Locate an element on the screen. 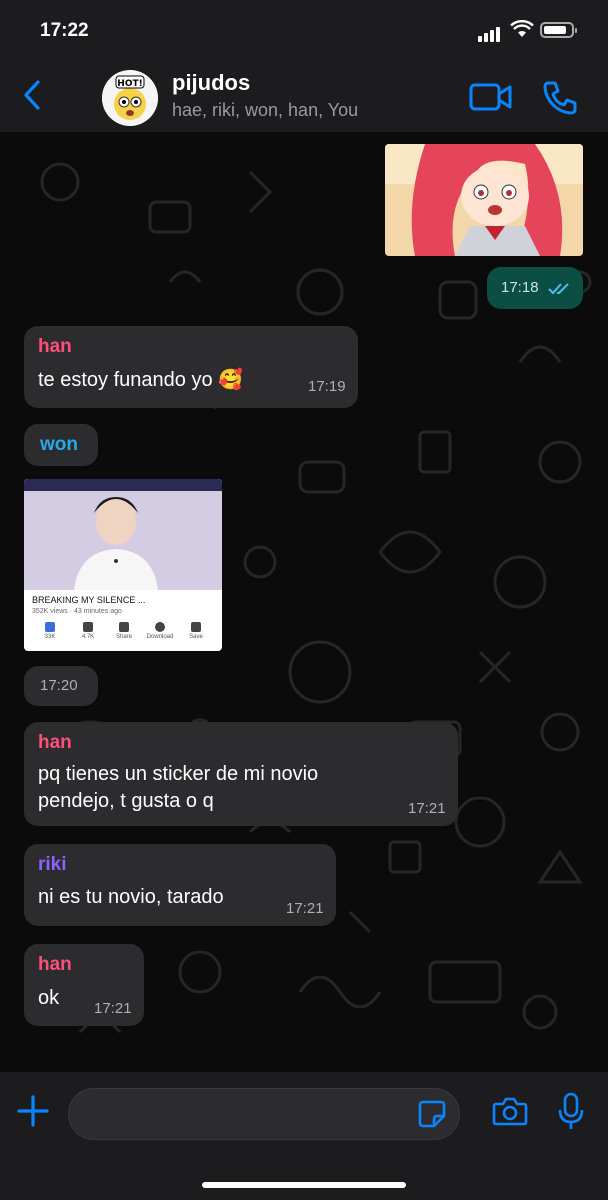  message-text: te estoy funando yo 🥰 is located at coordinates (141, 380).